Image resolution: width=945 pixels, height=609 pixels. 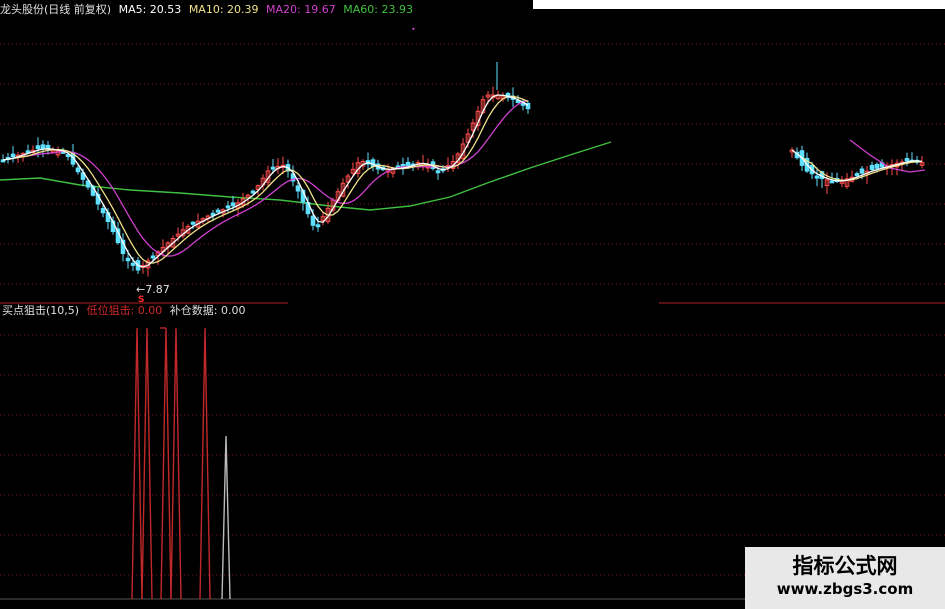 What do you see at coordinates (301, 9) in the screenshot?
I see `ma20-label: MA20: 19.67` at bounding box center [301, 9].